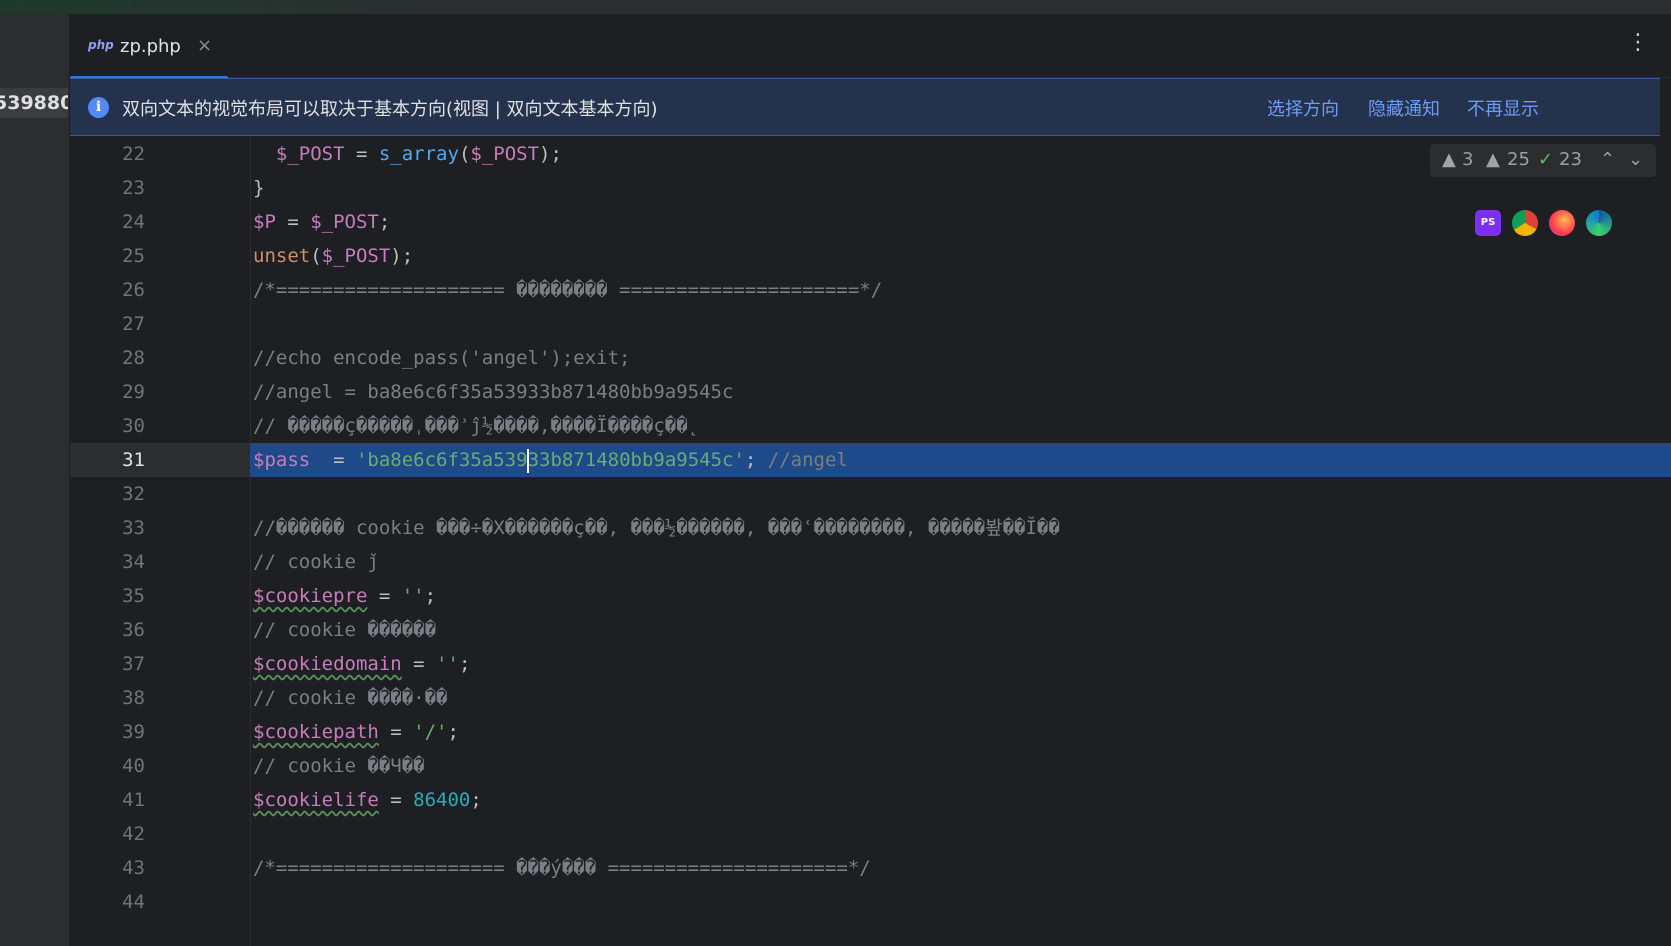 This screenshot has width=1671, height=946. I want to click on code-token: (, so click(315, 256).